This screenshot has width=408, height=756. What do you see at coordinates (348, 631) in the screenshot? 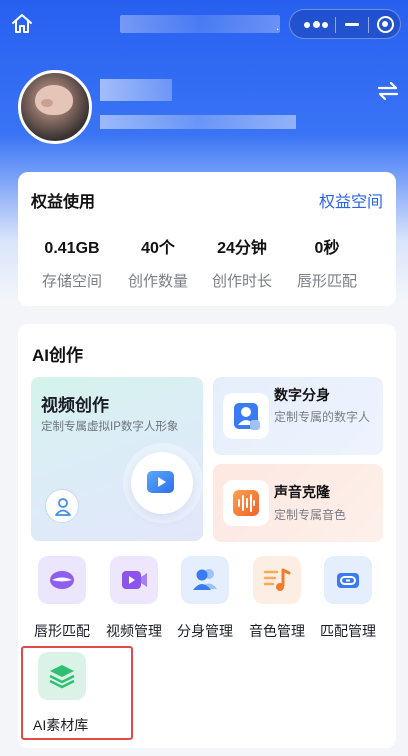
I see `tool-label: 匹配管理` at bounding box center [348, 631].